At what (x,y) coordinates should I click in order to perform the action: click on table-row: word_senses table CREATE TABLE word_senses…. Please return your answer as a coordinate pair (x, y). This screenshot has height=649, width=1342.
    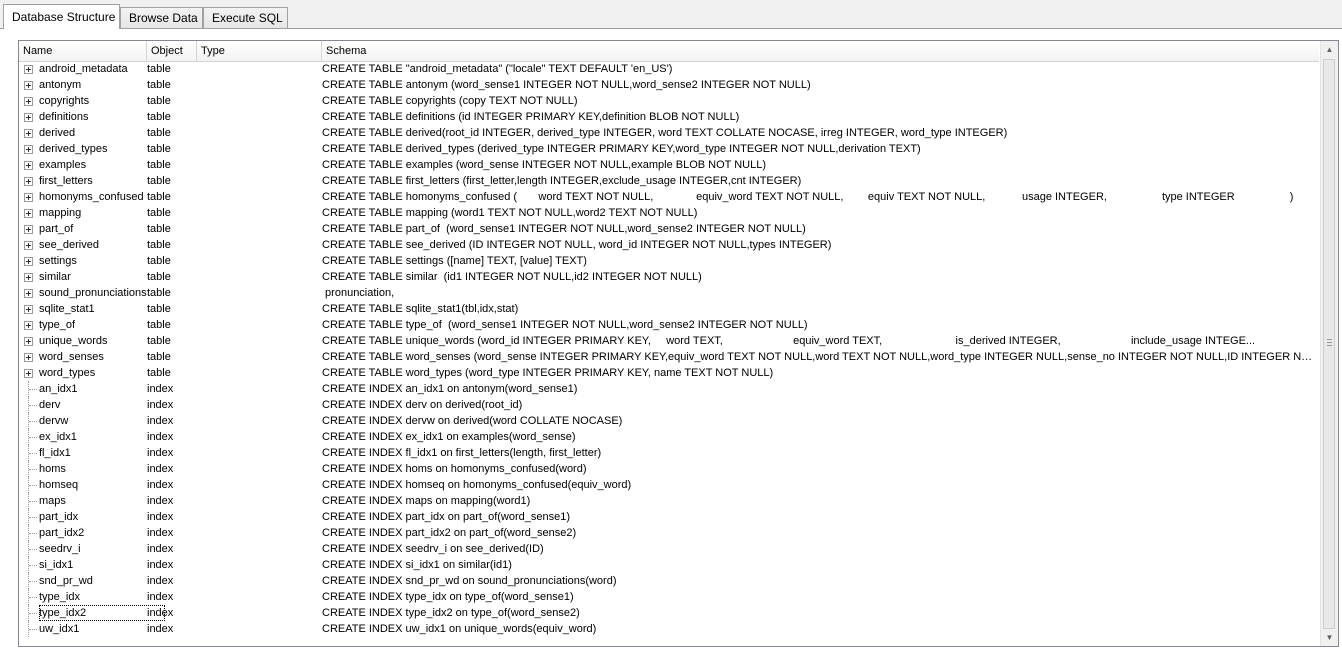
    Looking at the image, I should click on (669, 357).